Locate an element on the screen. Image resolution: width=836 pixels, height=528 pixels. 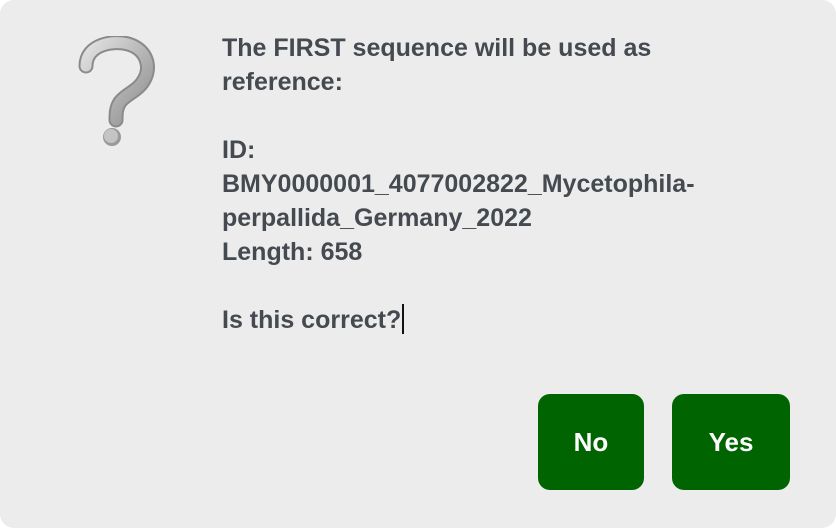
question-mark-icon is located at coordinates (116, 91).